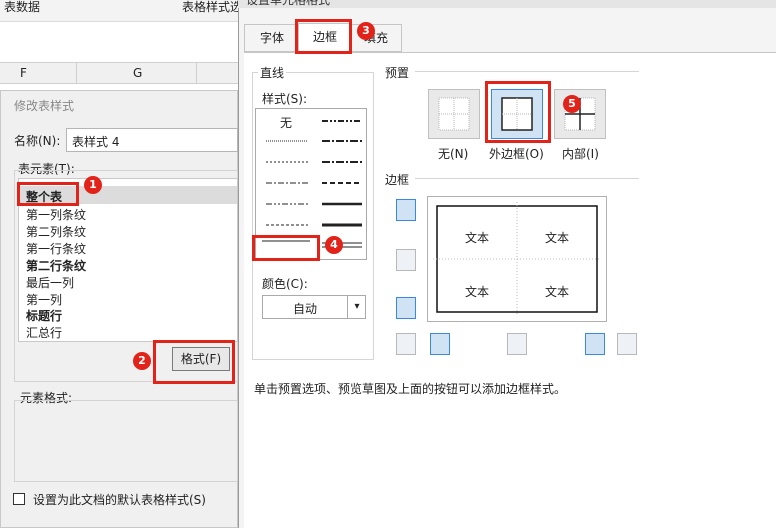 This screenshot has height=528, width=776. What do you see at coordinates (572, 104) in the screenshot?
I see `annotation-badge-5: 5` at bounding box center [572, 104].